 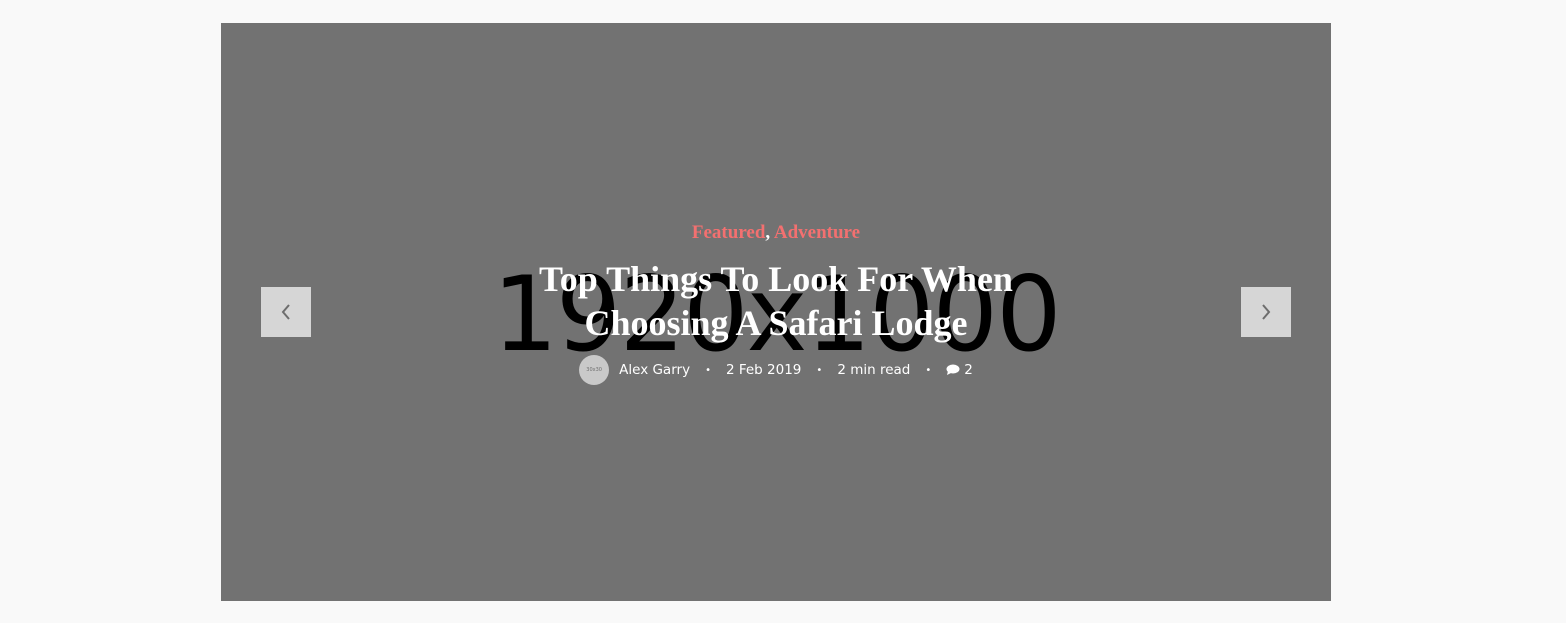 I want to click on slider-next-button, so click(x=1266, y=312).